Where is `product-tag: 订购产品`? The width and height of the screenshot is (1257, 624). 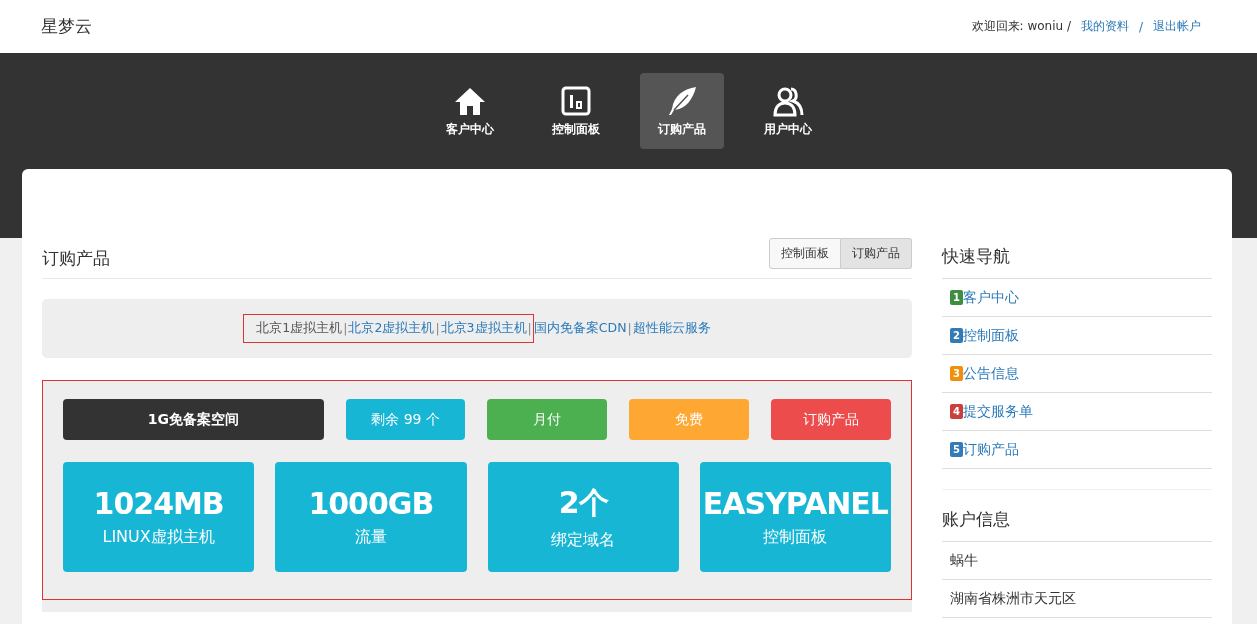
product-tag: 订购产品 is located at coordinates (831, 419).